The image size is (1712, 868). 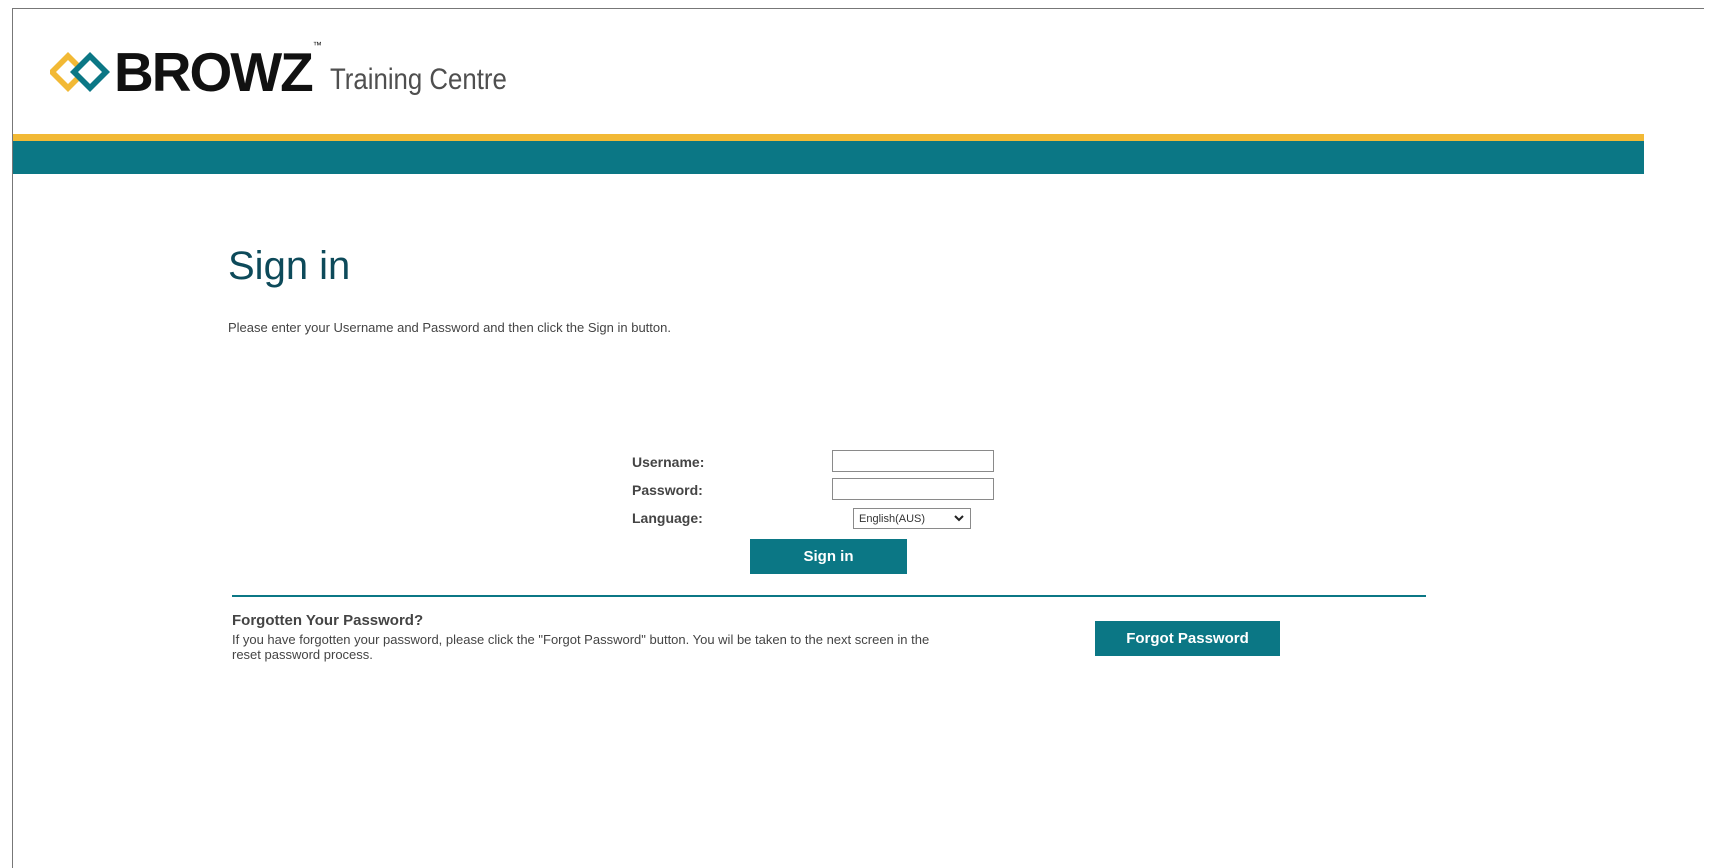 I want to click on chevron-down-icon, so click(x=959, y=518).